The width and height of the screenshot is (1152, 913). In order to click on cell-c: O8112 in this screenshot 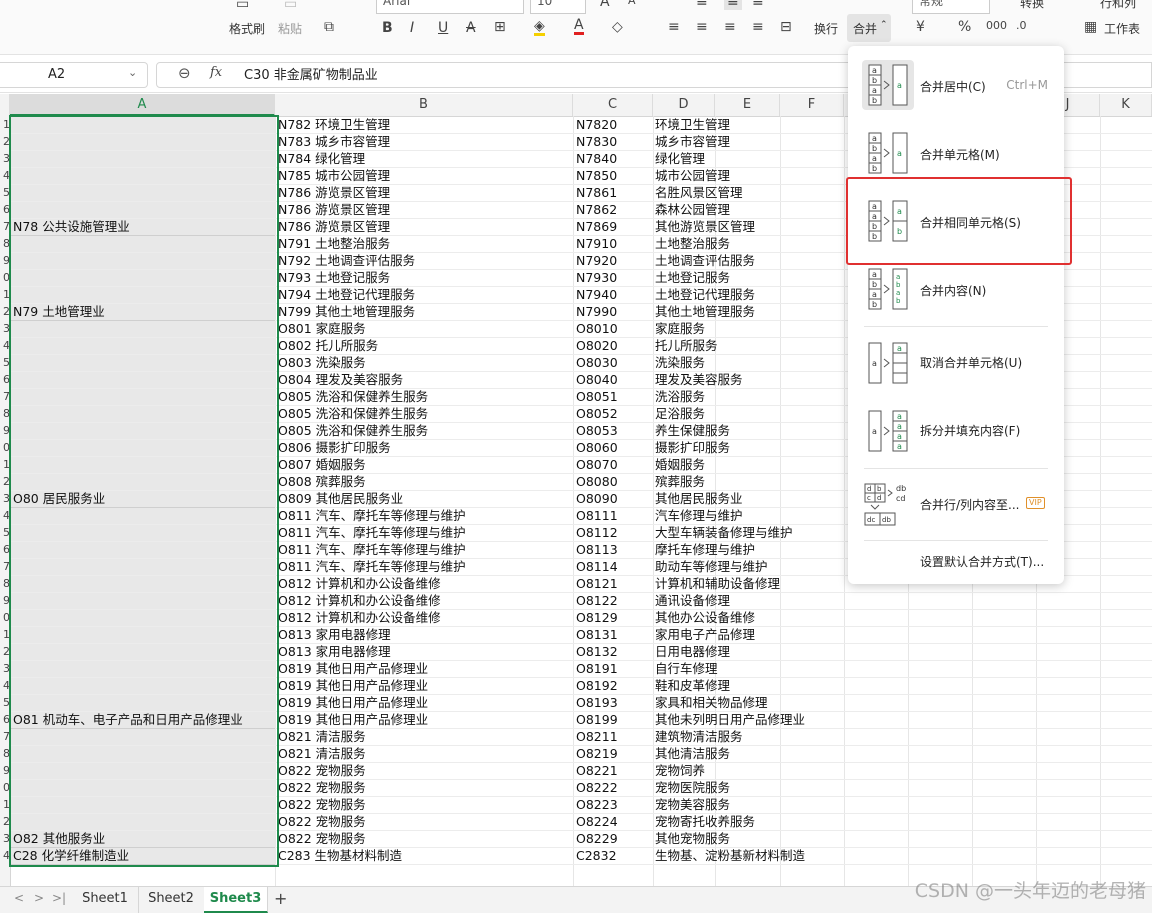, I will do `click(597, 532)`.